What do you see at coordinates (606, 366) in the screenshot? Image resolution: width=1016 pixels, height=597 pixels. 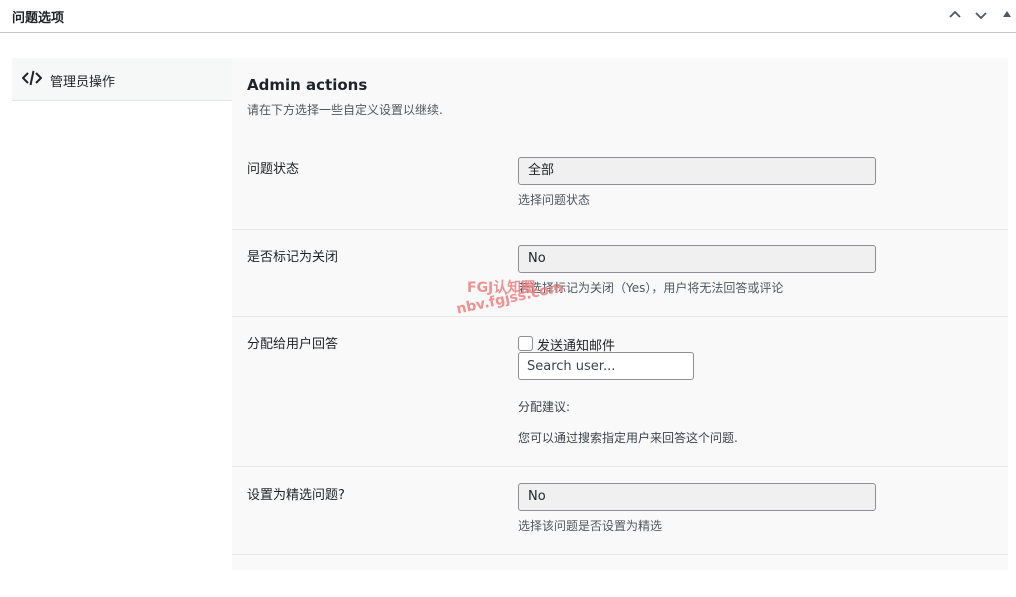 I see `search-user-input` at bounding box center [606, 366].